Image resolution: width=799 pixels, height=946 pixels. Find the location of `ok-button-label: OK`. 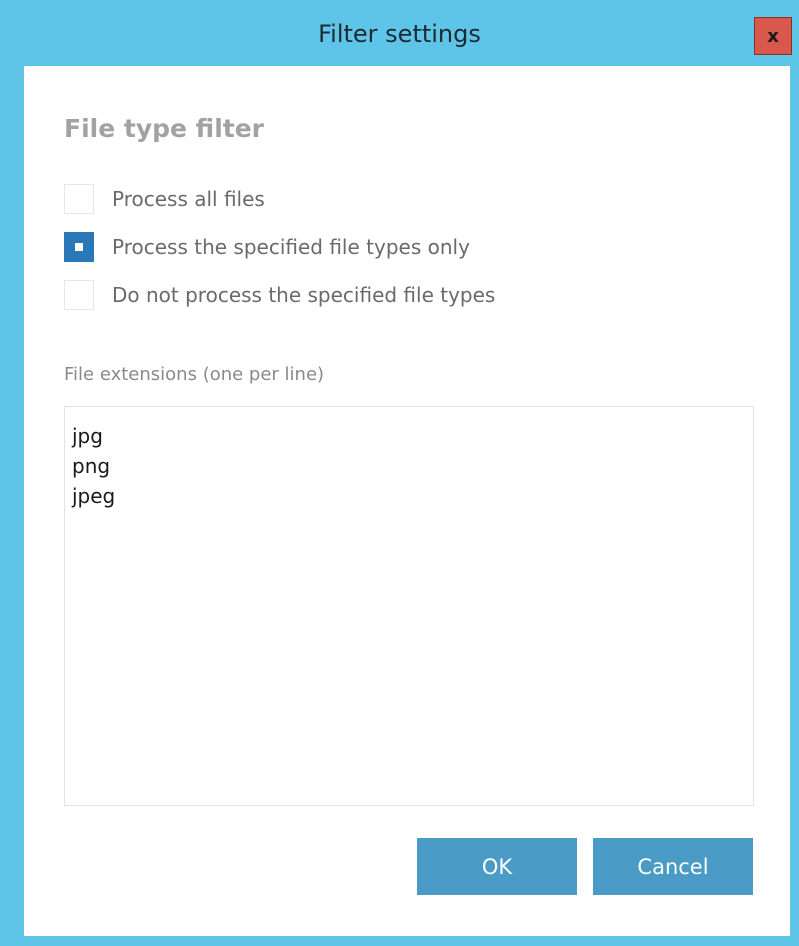

ok-button-label: OK is located at coordinates (497, 866).